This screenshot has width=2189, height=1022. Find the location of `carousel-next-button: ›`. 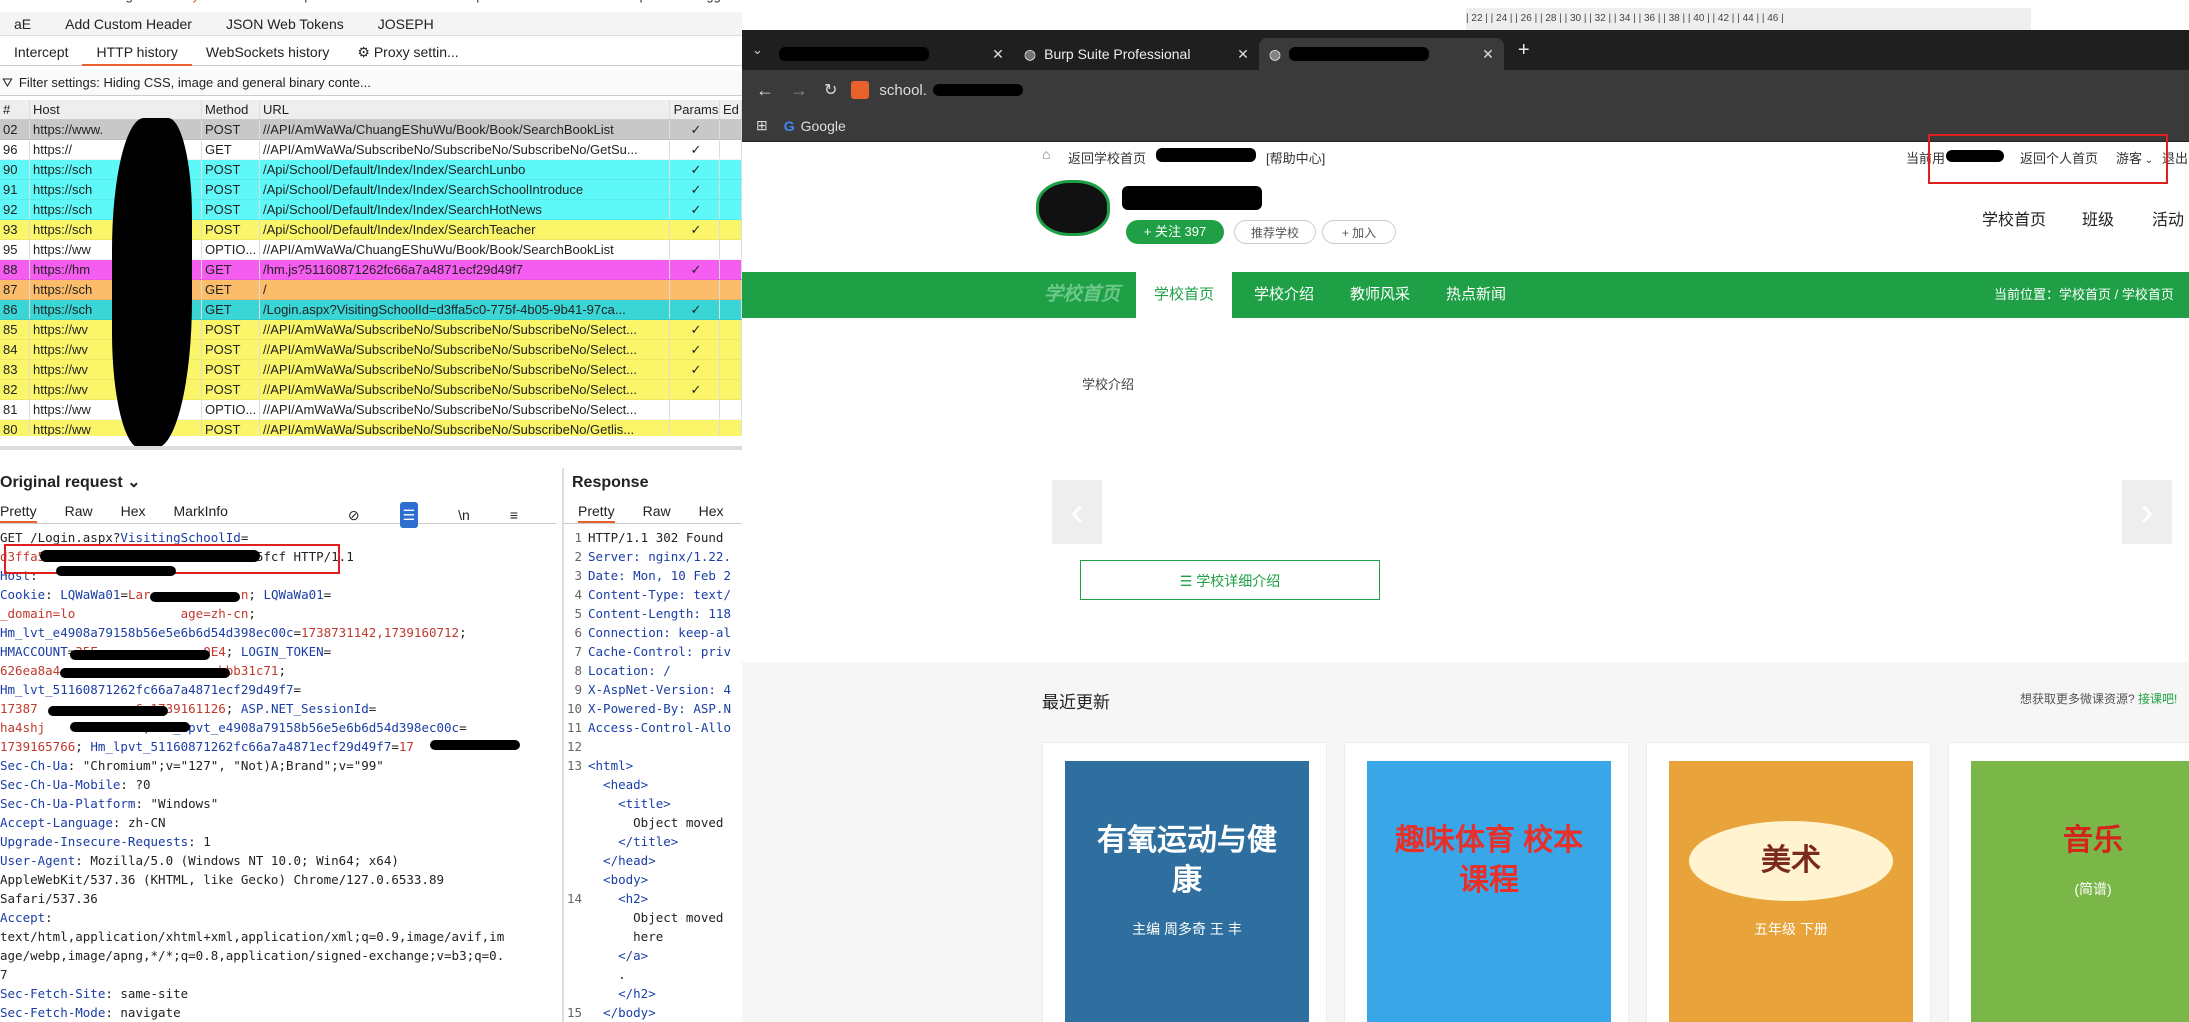

carousel-next-button: › is located at coordinates (2147, 512).